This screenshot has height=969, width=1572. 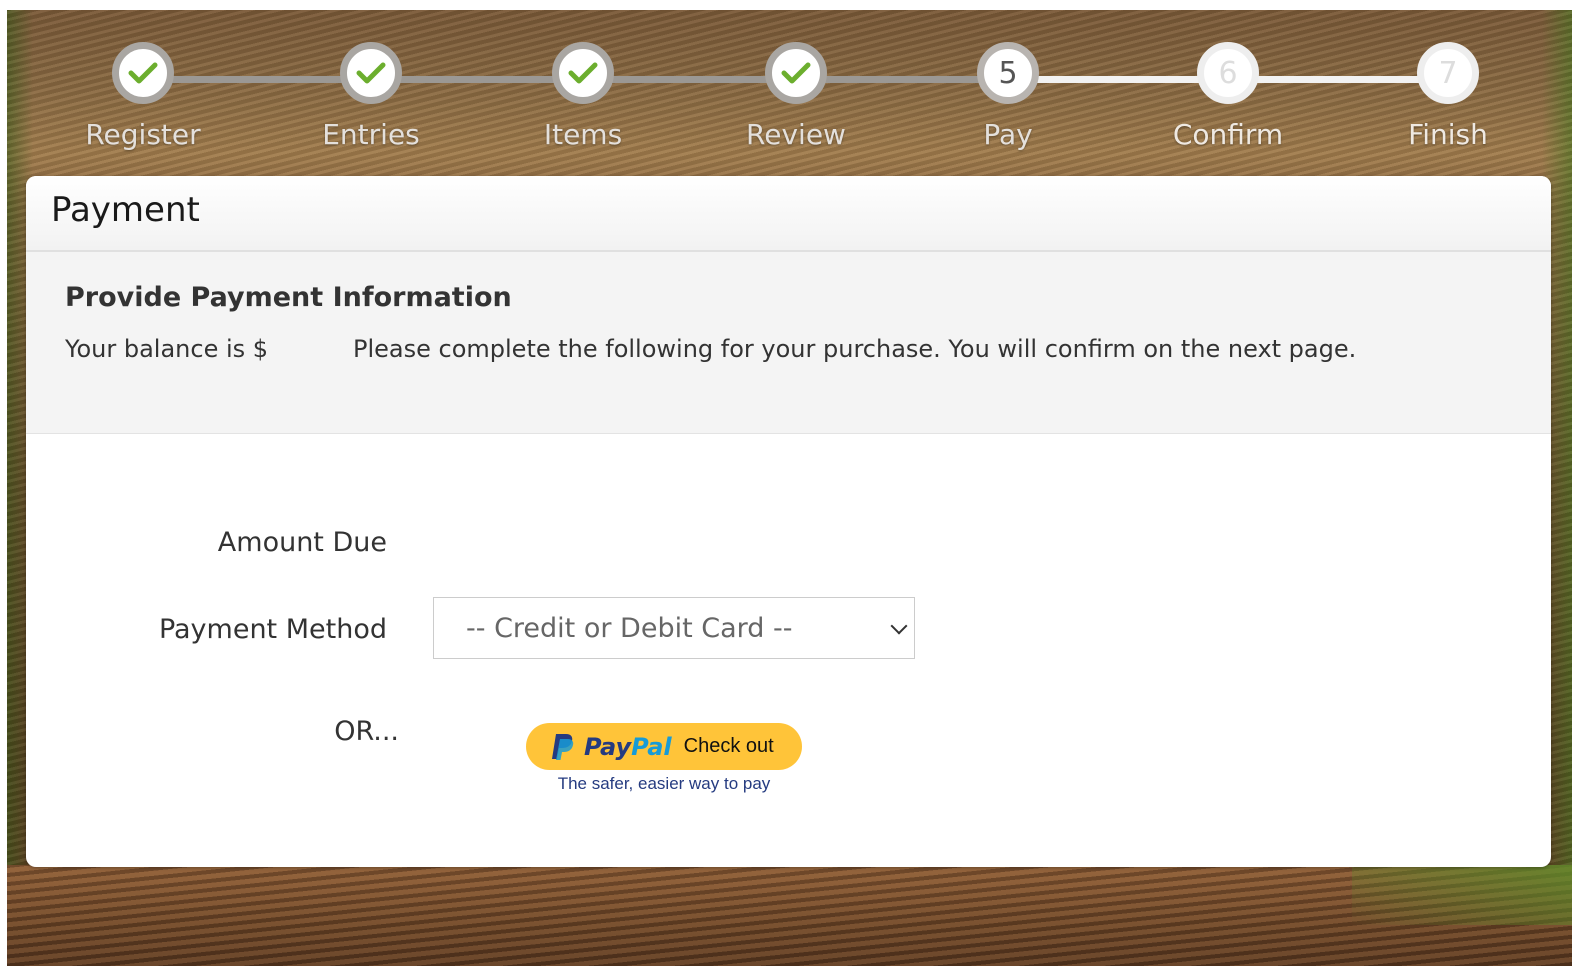 What do you see at coordinates (1448, 73) in the screenshot?
I see `step-number: 7` at bounding box center [1448, 73].